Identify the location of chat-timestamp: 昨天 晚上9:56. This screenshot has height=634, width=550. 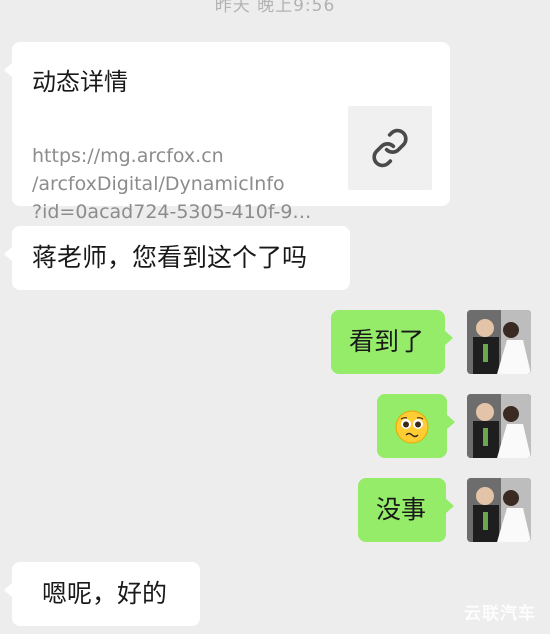
(275, 8).